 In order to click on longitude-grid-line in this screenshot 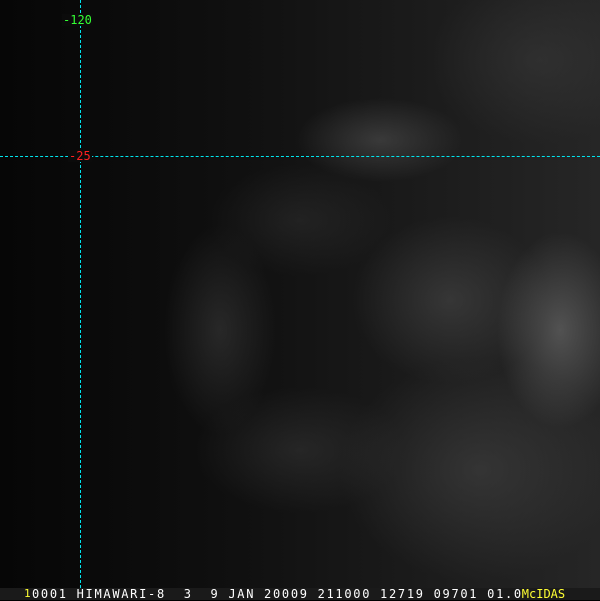, I will do `click(80, 294)`.